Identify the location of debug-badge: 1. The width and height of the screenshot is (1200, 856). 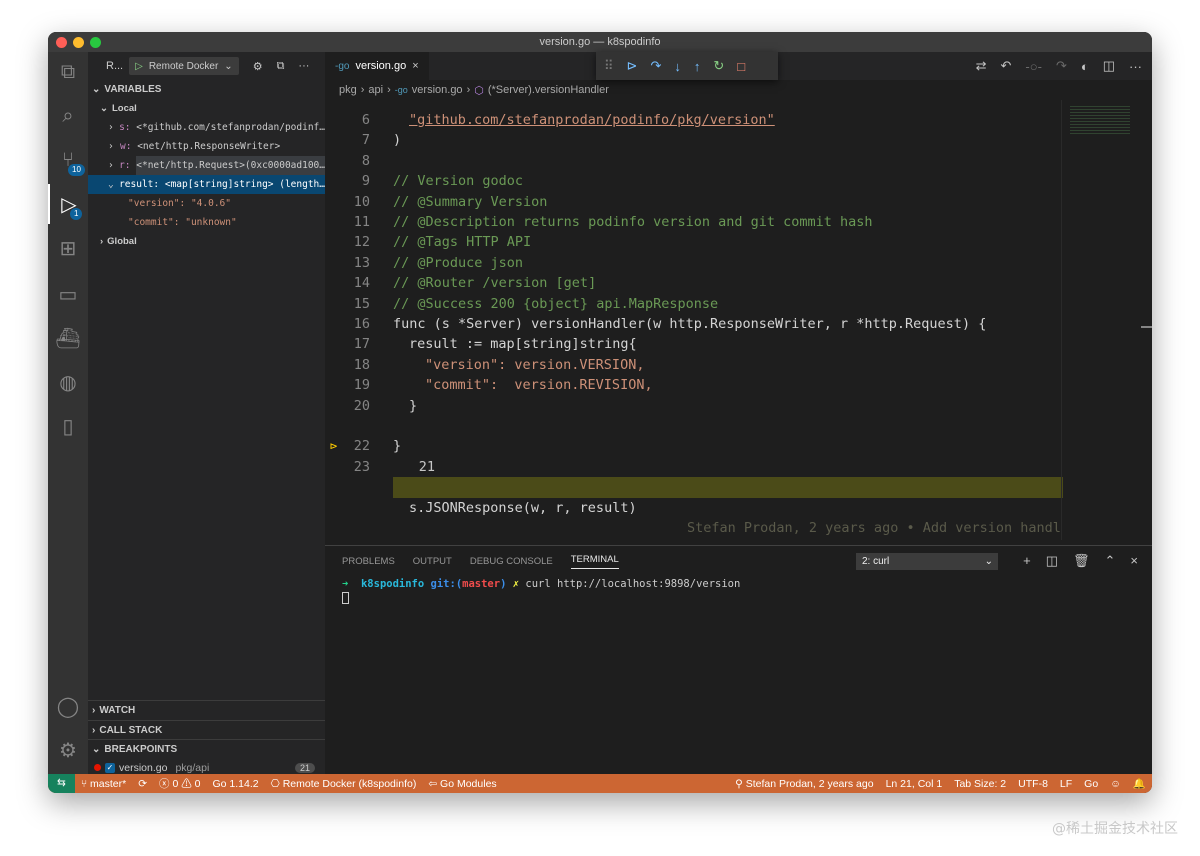
(76, 214).